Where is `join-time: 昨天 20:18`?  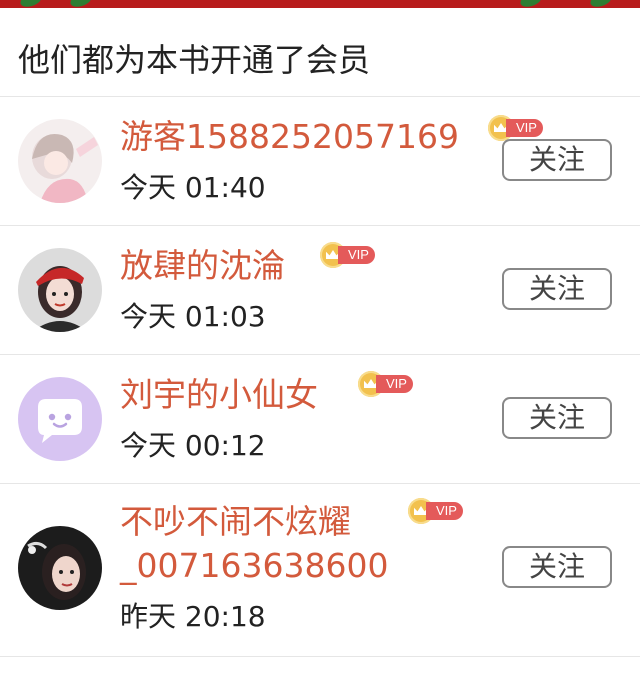 join-time: 昨天 20:18 is located at coordinates (193, 616).